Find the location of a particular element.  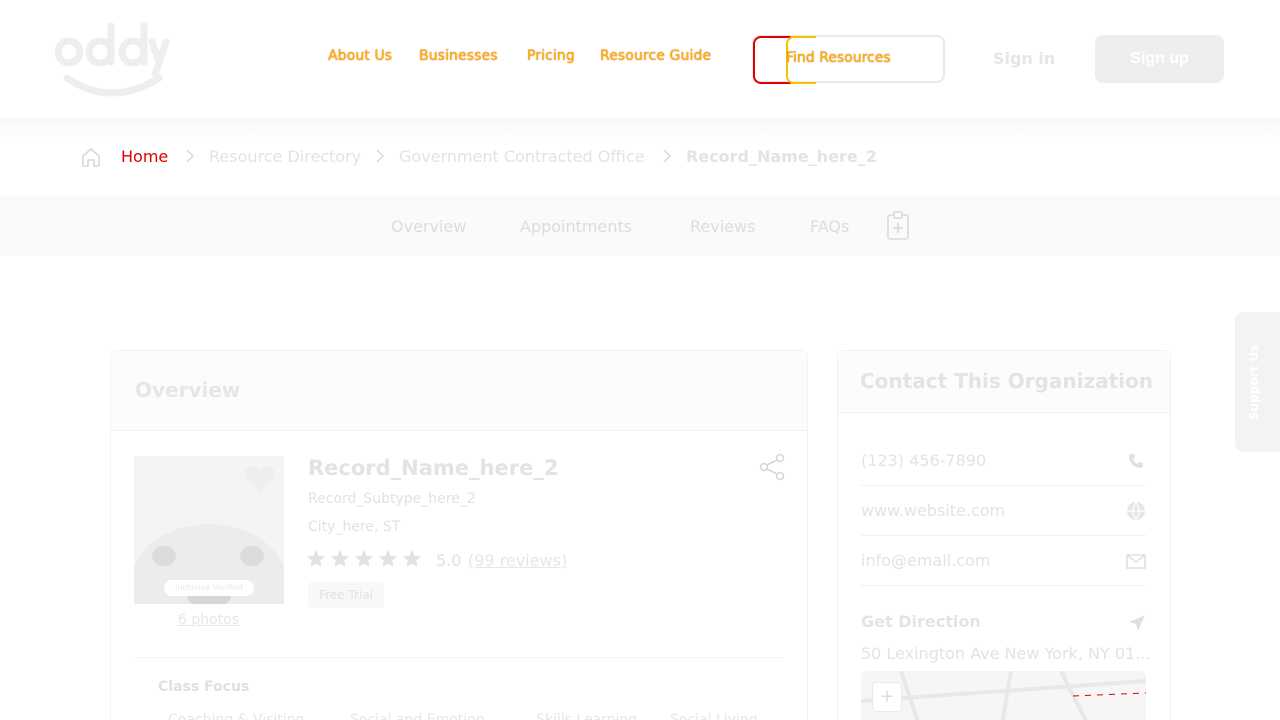

location-map is located at coordinates (1003, 695).